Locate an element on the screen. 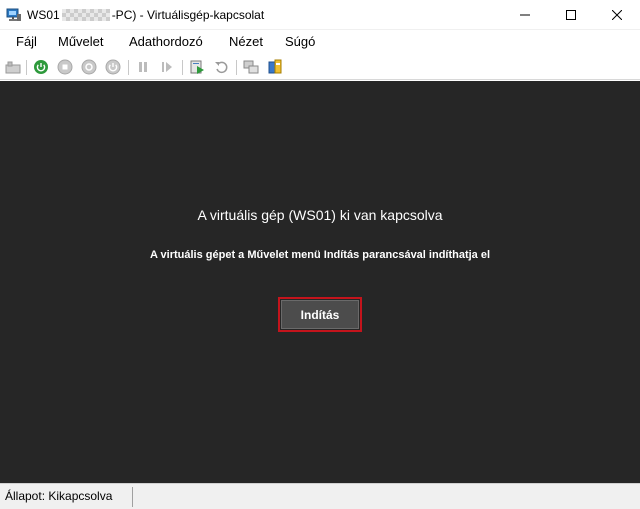 This screenshot has width=640, height=509. power-button is located at coordinates (113, 68).